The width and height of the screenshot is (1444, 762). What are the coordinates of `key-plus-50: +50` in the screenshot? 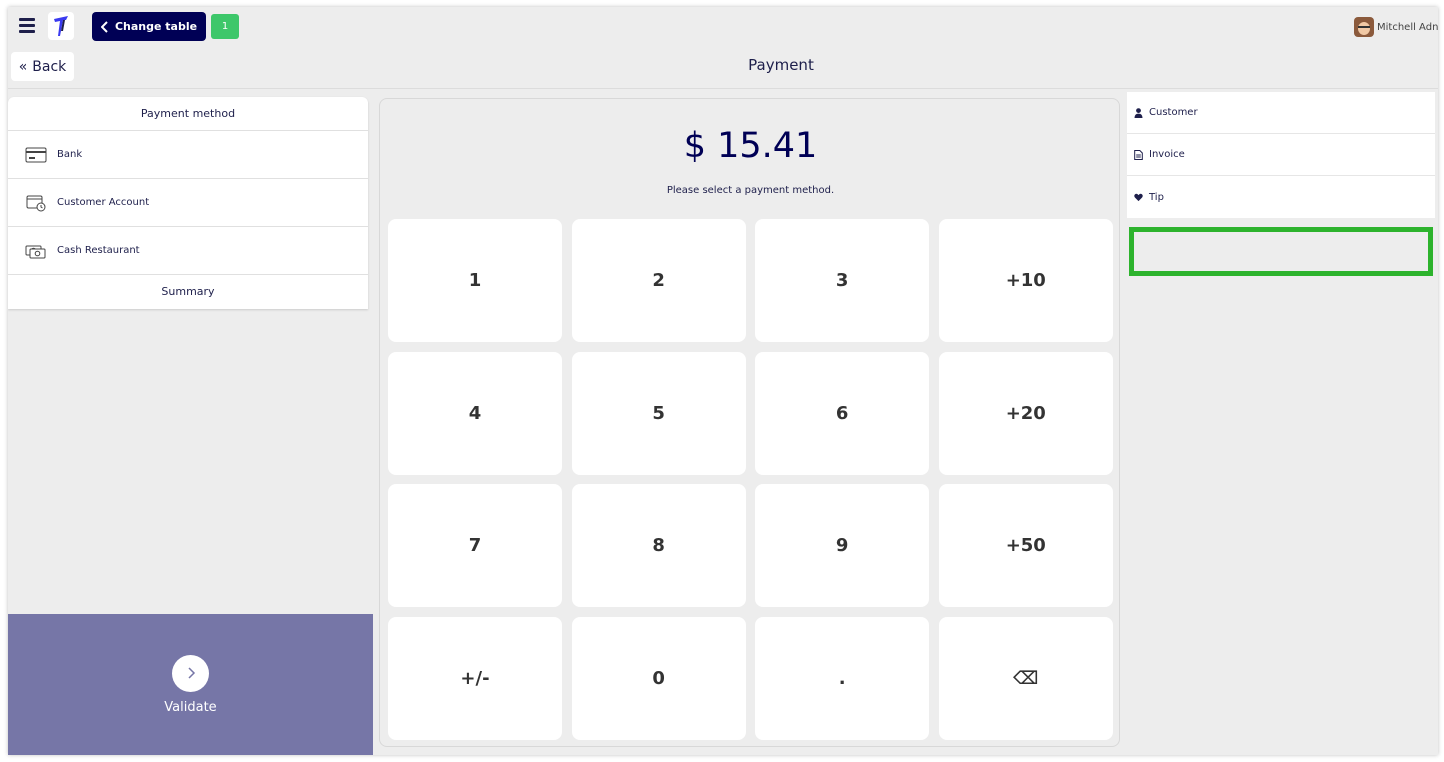 It's located at (1025, 545).